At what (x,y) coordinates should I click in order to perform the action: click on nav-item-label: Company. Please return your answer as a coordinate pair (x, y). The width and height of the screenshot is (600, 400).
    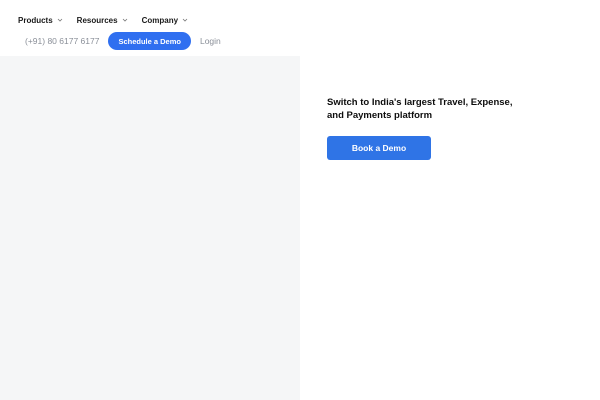
    Looking at the image, I should click on (160, 20).